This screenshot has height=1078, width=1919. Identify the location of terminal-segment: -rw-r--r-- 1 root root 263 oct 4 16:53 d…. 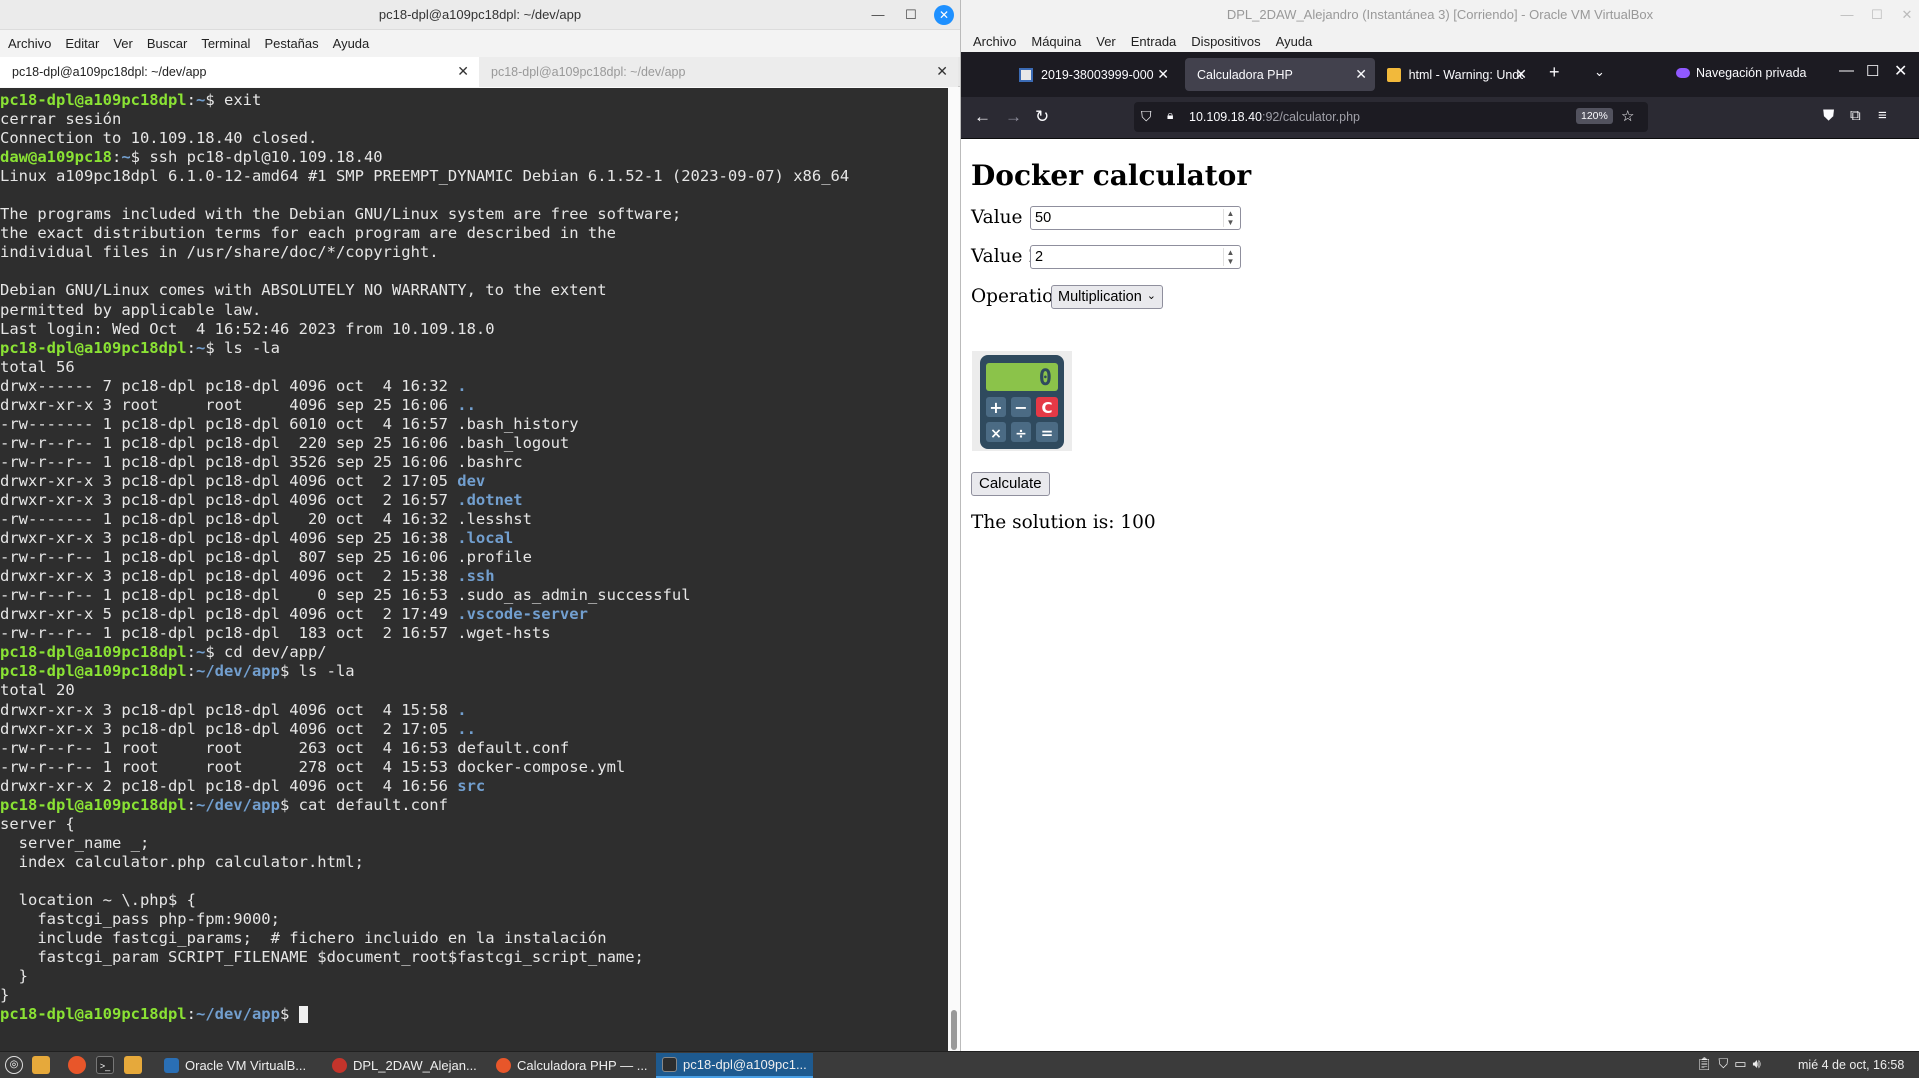
(285, 747).